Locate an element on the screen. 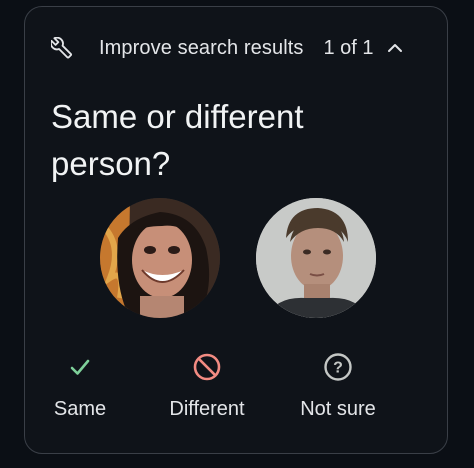 Image resolution: width=474 pixels, height=468 pixels. result-counter: 1 of 1 is located at coordinates (348, 47).